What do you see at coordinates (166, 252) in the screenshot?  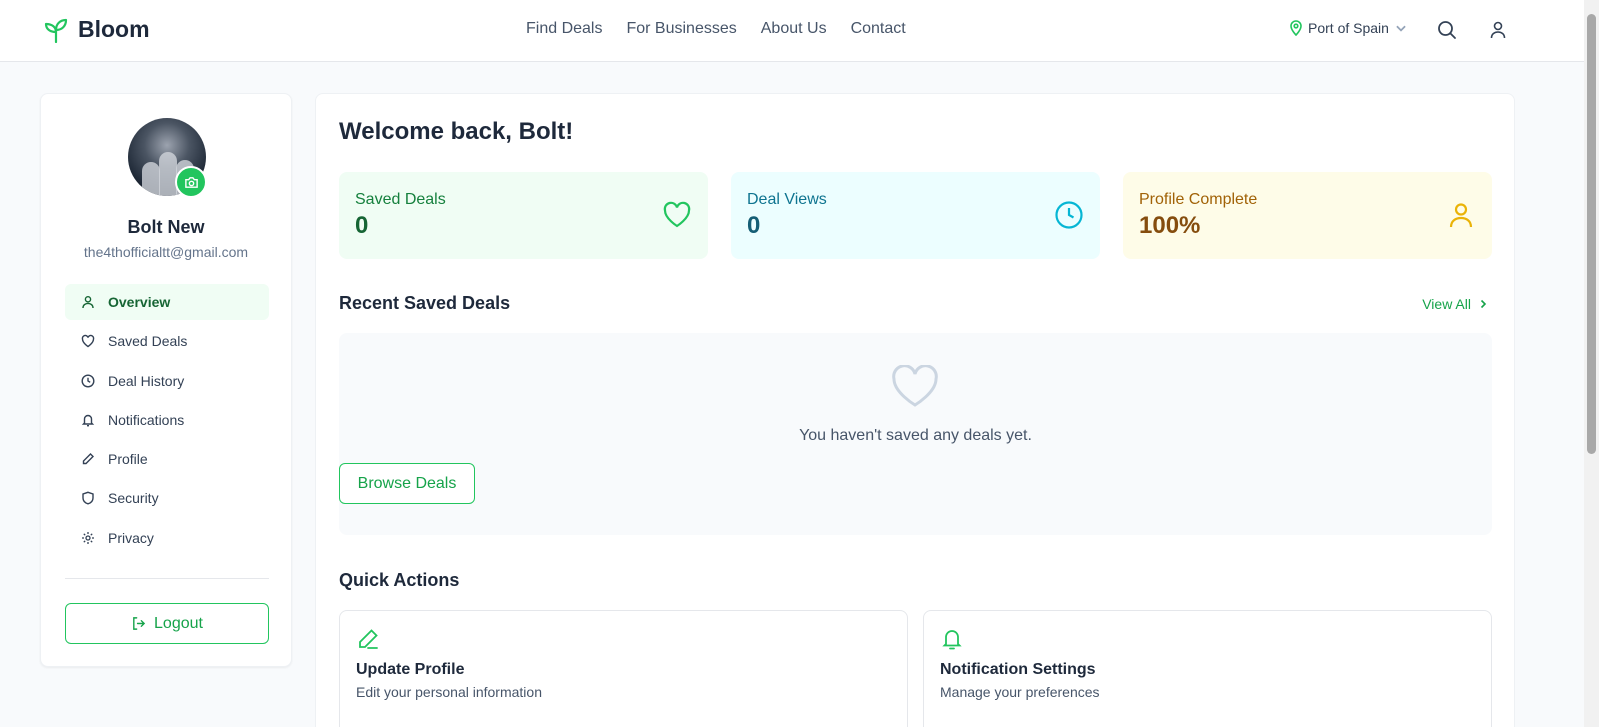 I see `user-email: the4thofficialtt@gmail.com` at bounding box center [166, 252].